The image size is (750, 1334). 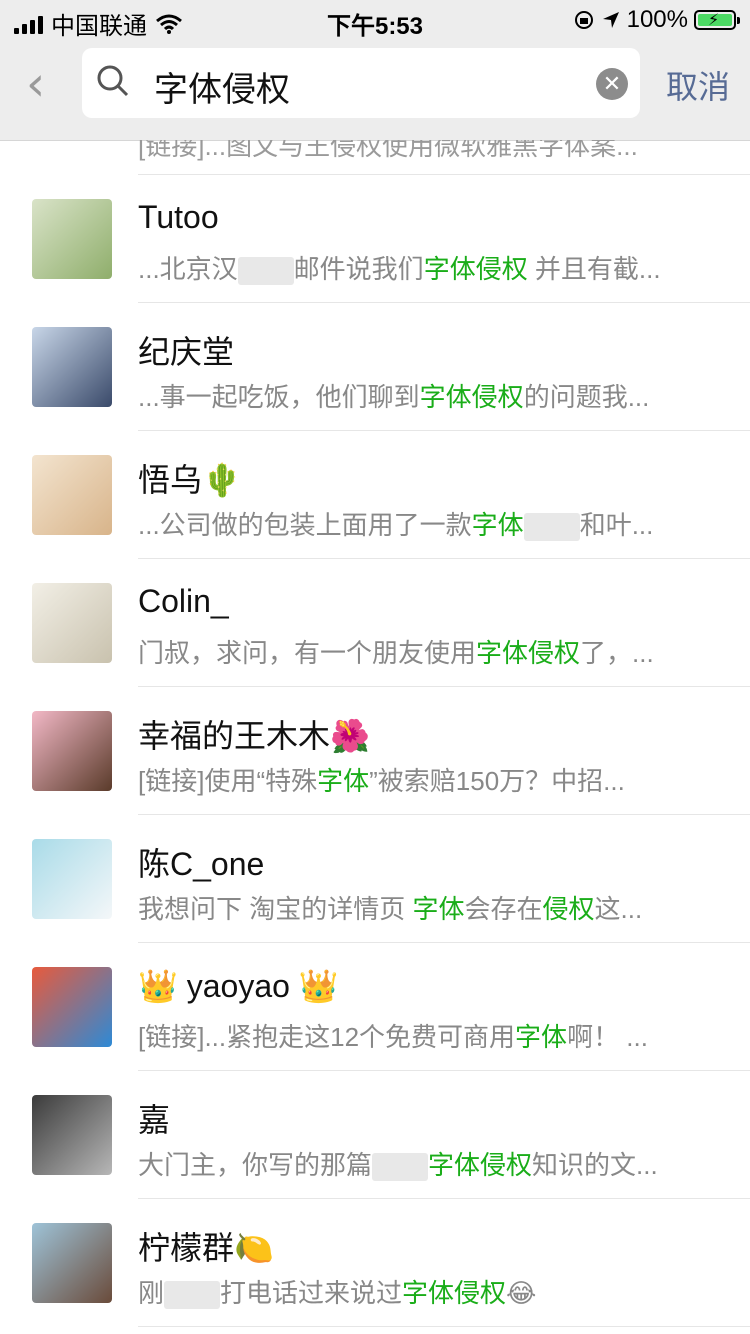 I want to click on contact-name: 陈C_one, so click(x=201, y=862).